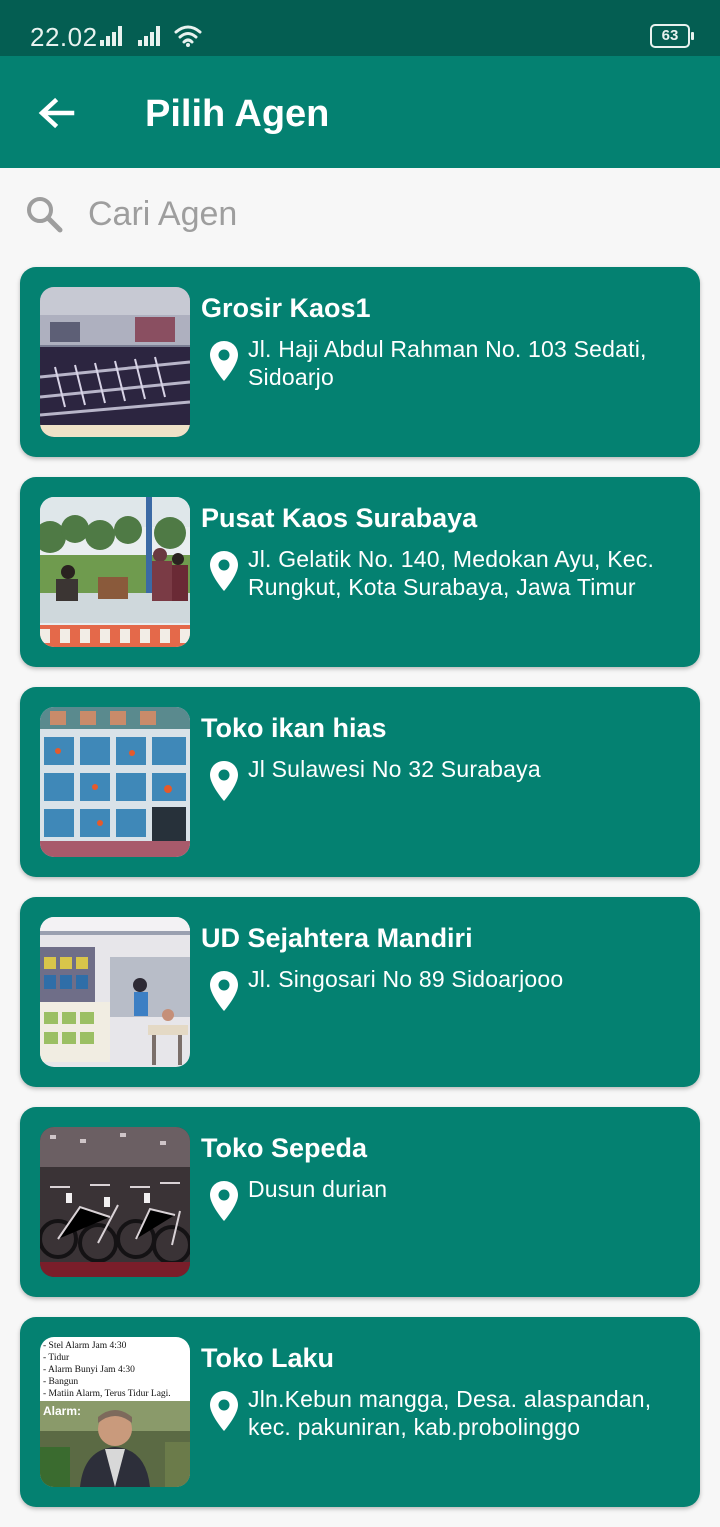 The width and height of the screenshot is (720, 1527). Describe the element at coordinates (339, 518) in the screenshot. I see `agent-name: Pusat Kaos Surabaya` at that location.